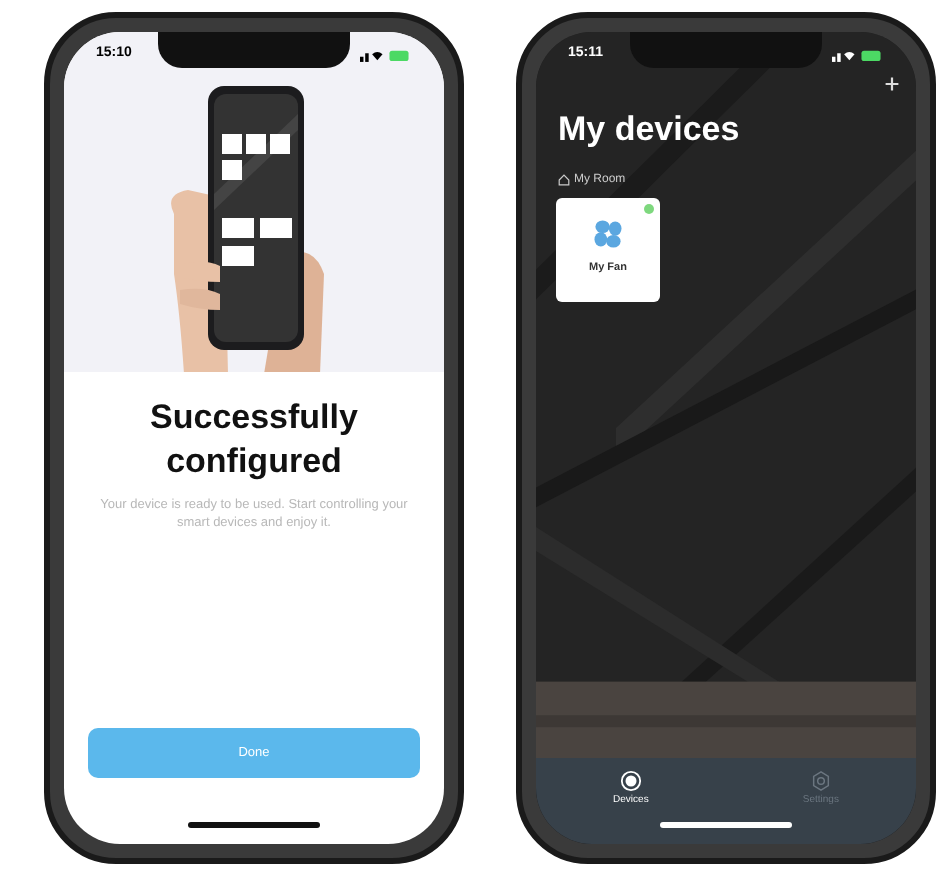 This screenshot has width=940, height=872. Describe the element at coordinates (820, 781) in the screenshot. I see `settings-icon` at that location.